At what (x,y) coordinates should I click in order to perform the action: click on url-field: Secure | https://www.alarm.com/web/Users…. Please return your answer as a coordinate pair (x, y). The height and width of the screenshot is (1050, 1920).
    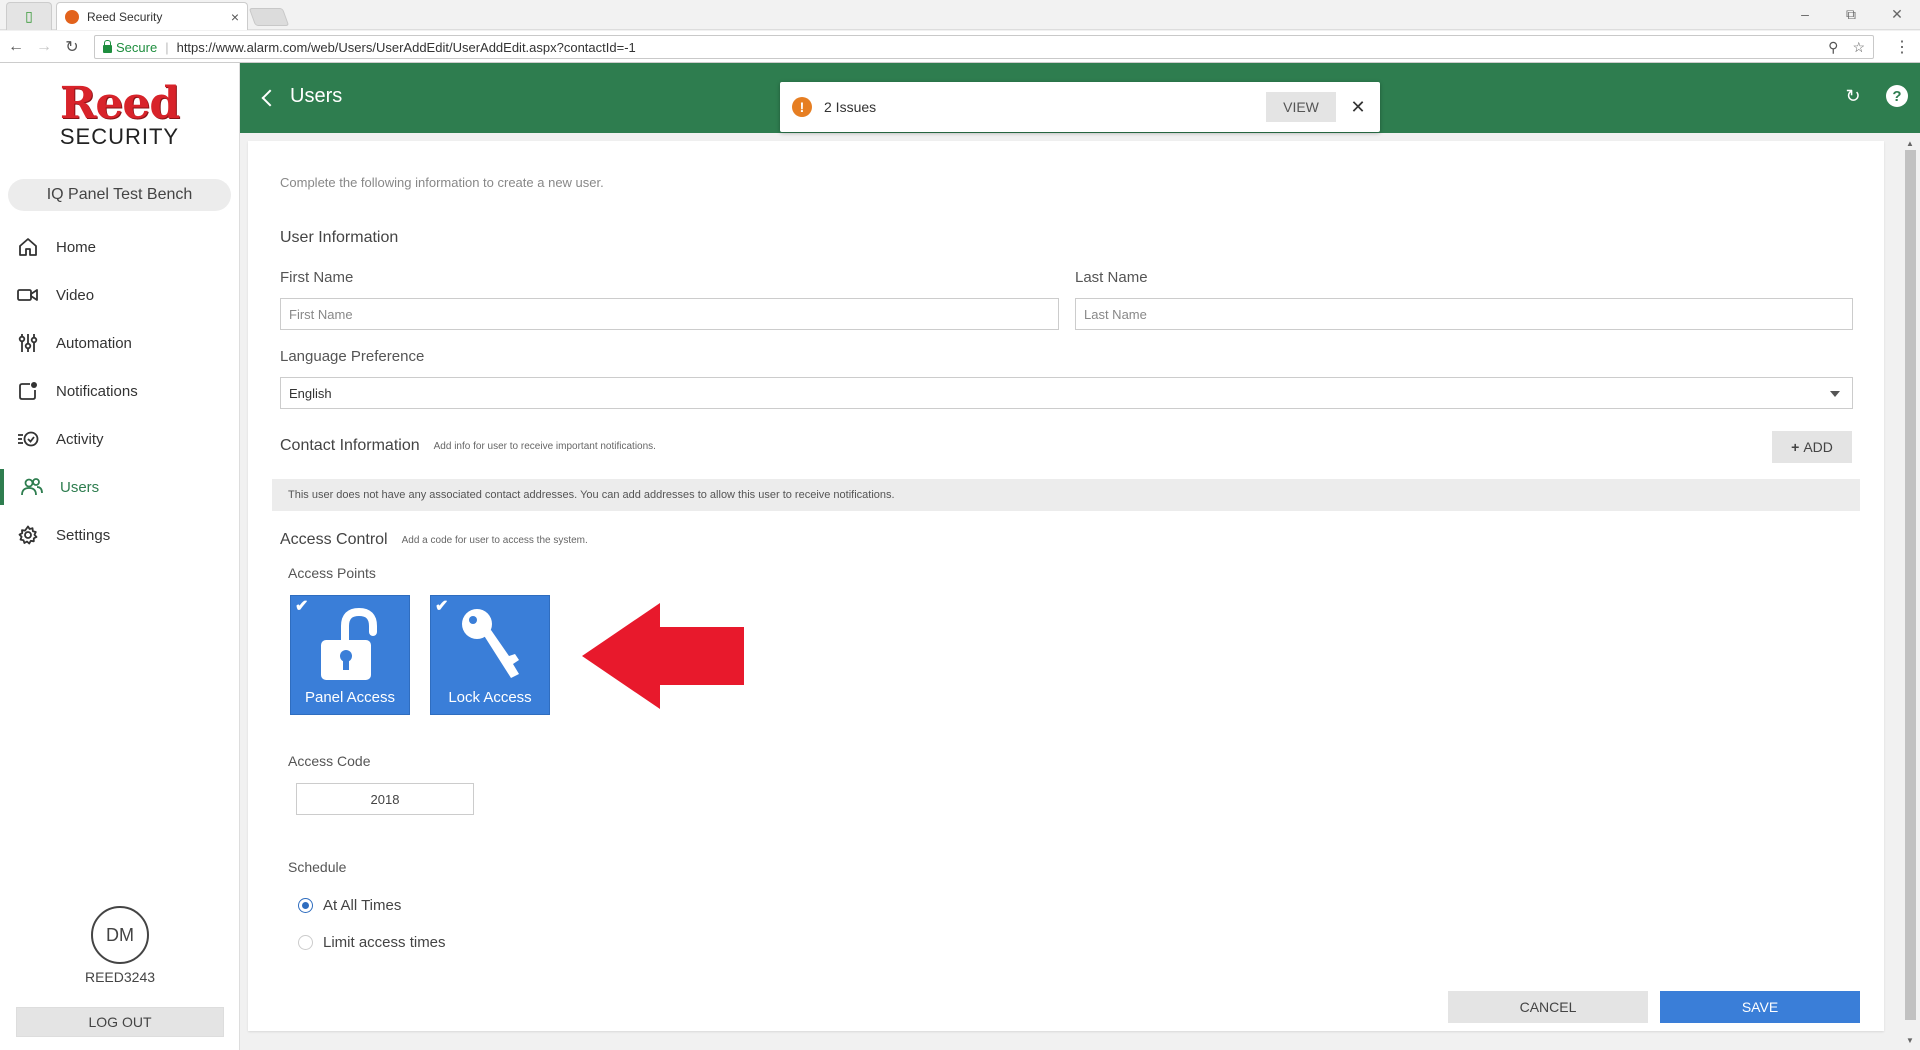
    Looking at the image, I should click on (984, 47).